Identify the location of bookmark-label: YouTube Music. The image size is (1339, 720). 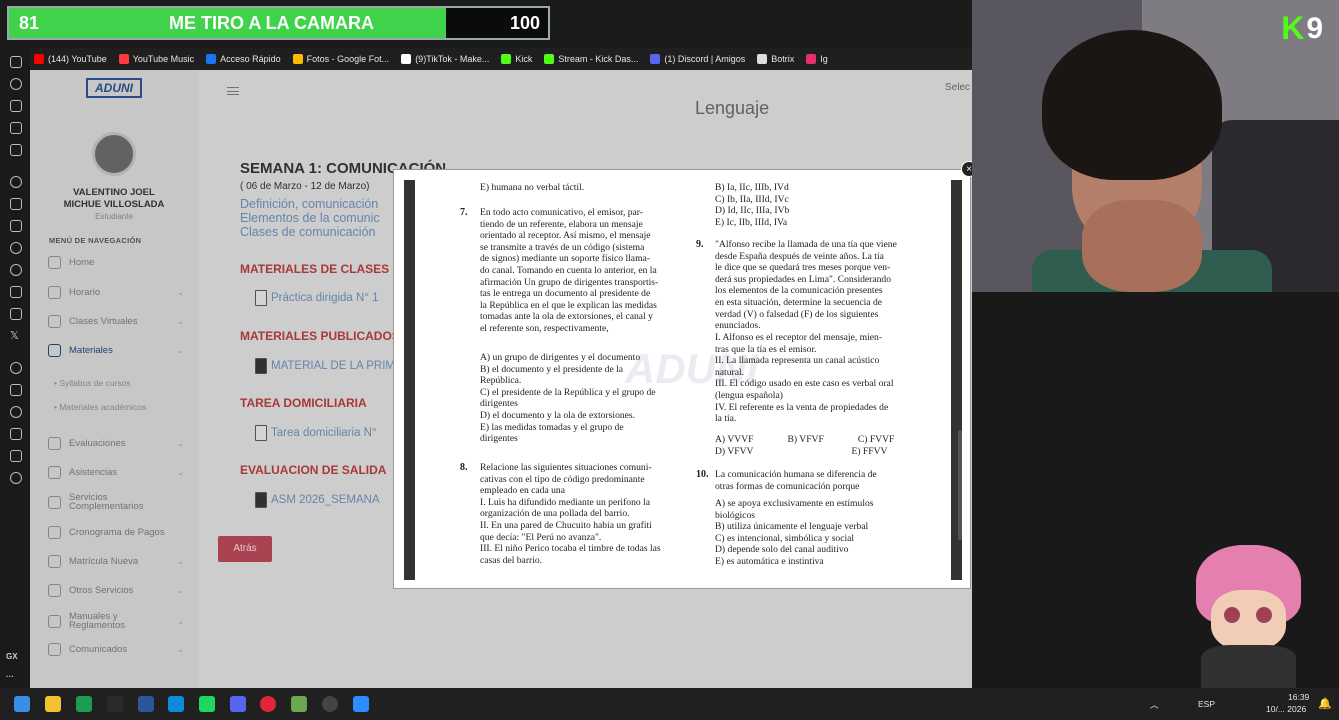
(163, 59).